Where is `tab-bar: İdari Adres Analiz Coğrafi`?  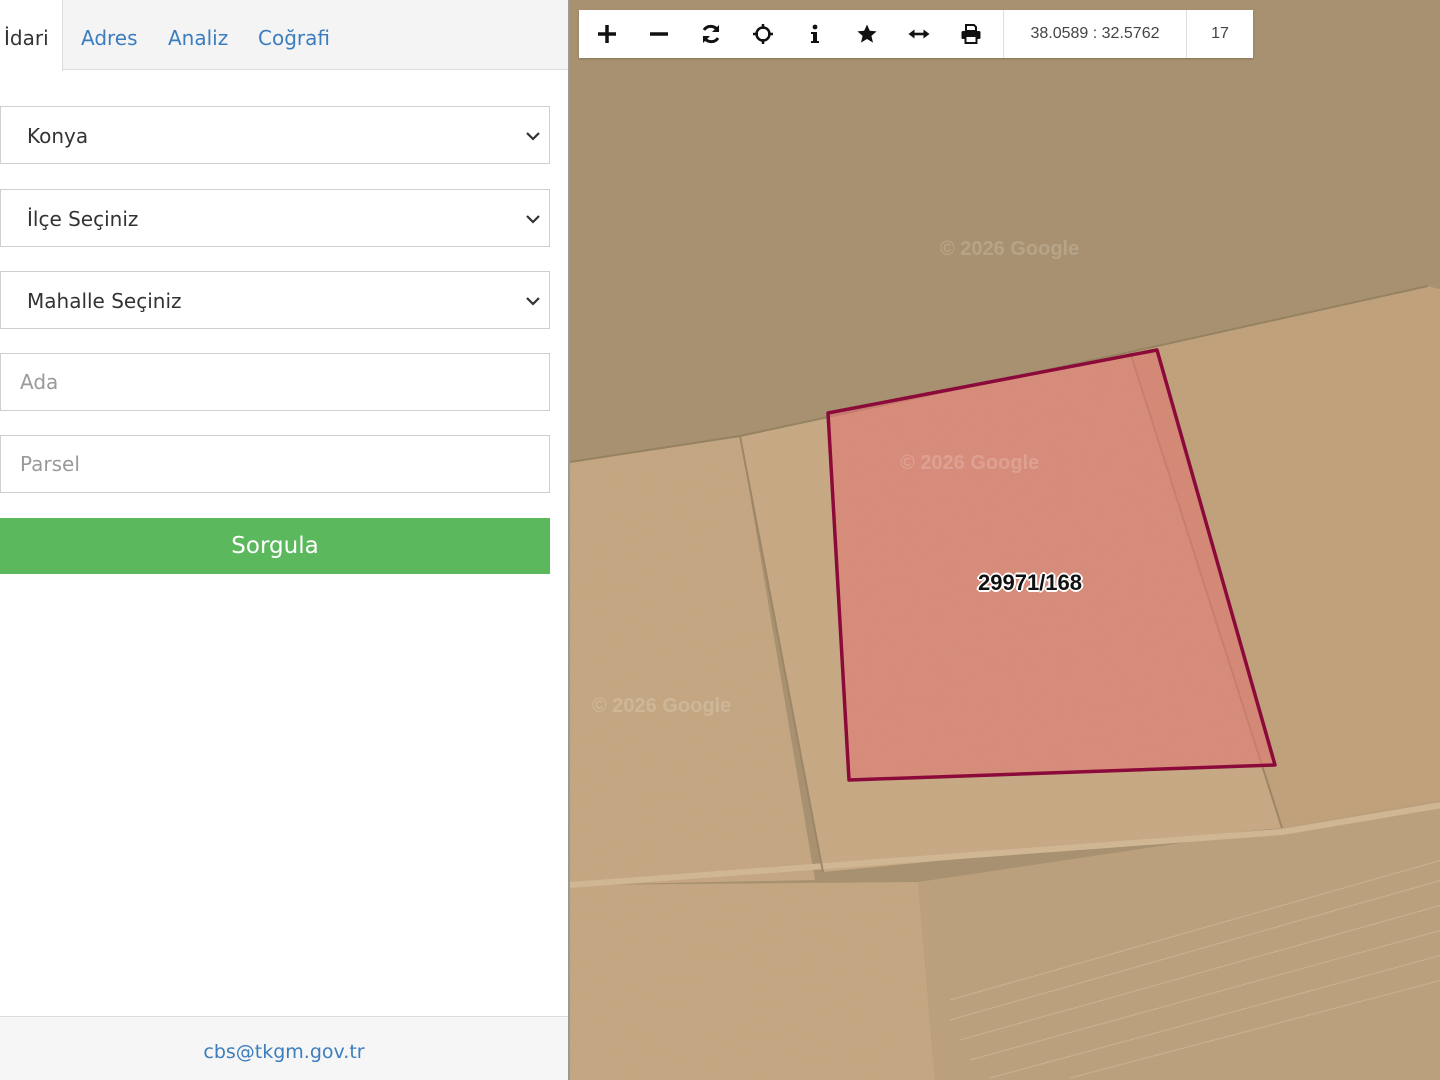
tab-bar: İdari Adres Analiz Coğrafi is located at coordinates (284, 35).